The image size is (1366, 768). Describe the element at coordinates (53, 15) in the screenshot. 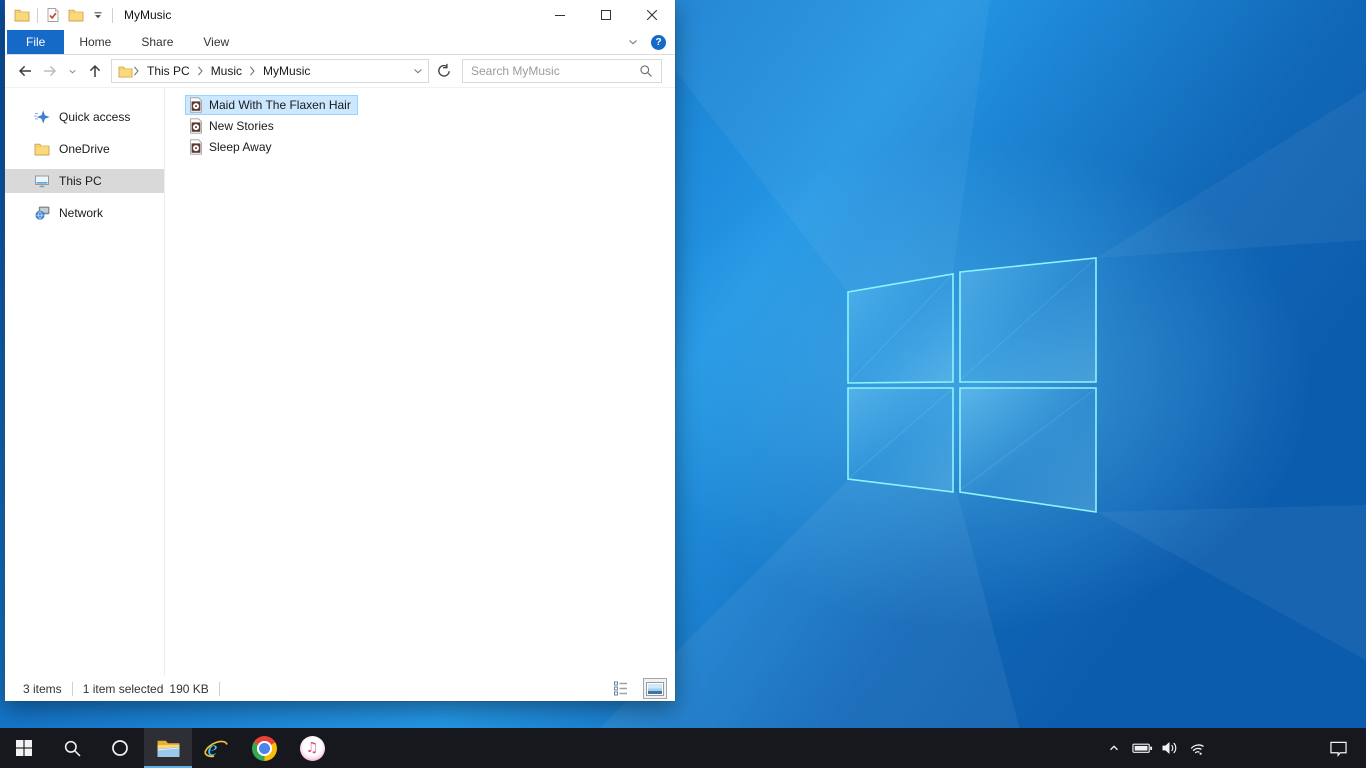

I see `qat-properties-button` at that location.